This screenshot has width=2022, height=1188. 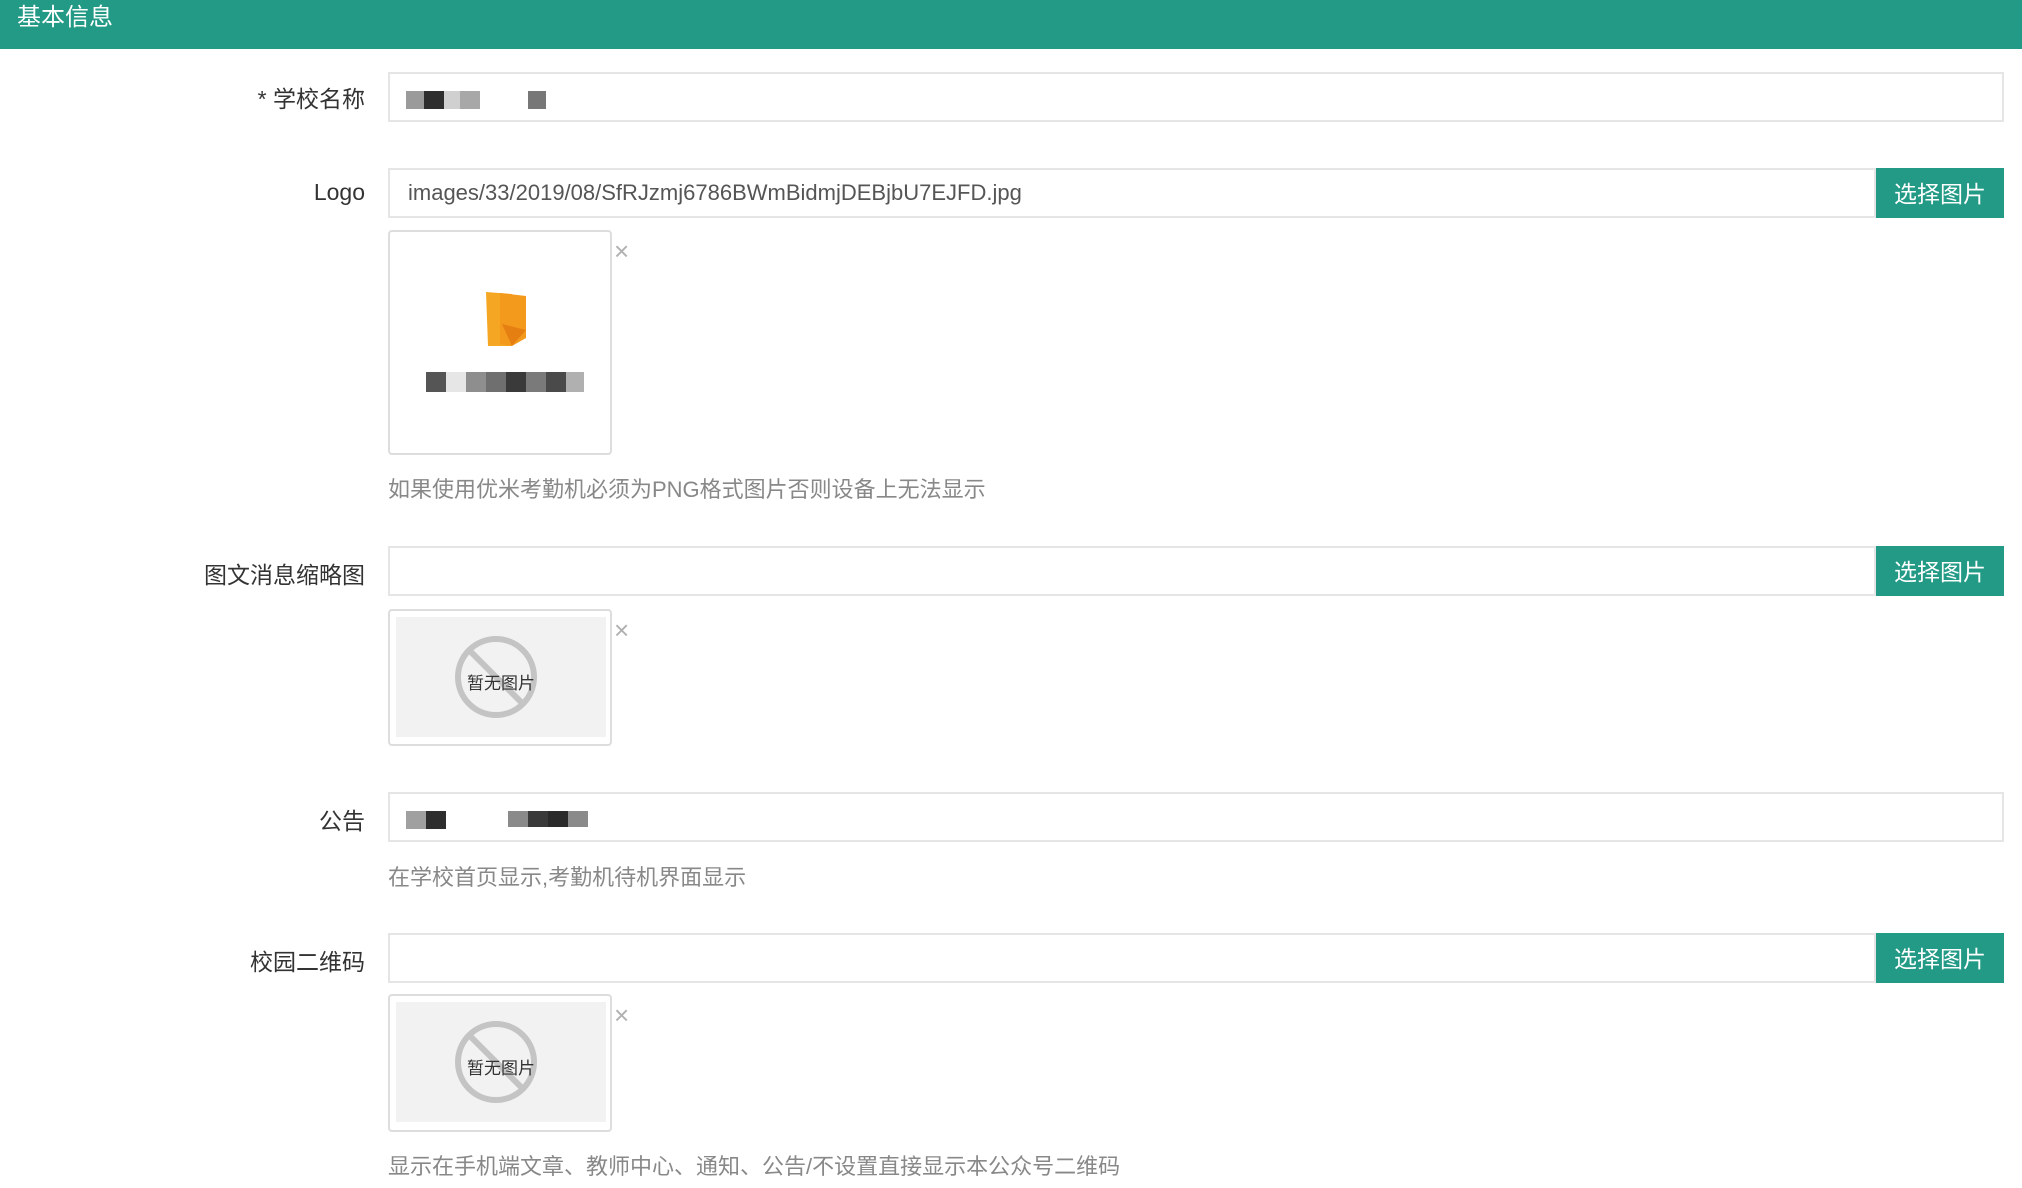 I want to click on campus-qrcode-input, so click(x=1132, y=958).